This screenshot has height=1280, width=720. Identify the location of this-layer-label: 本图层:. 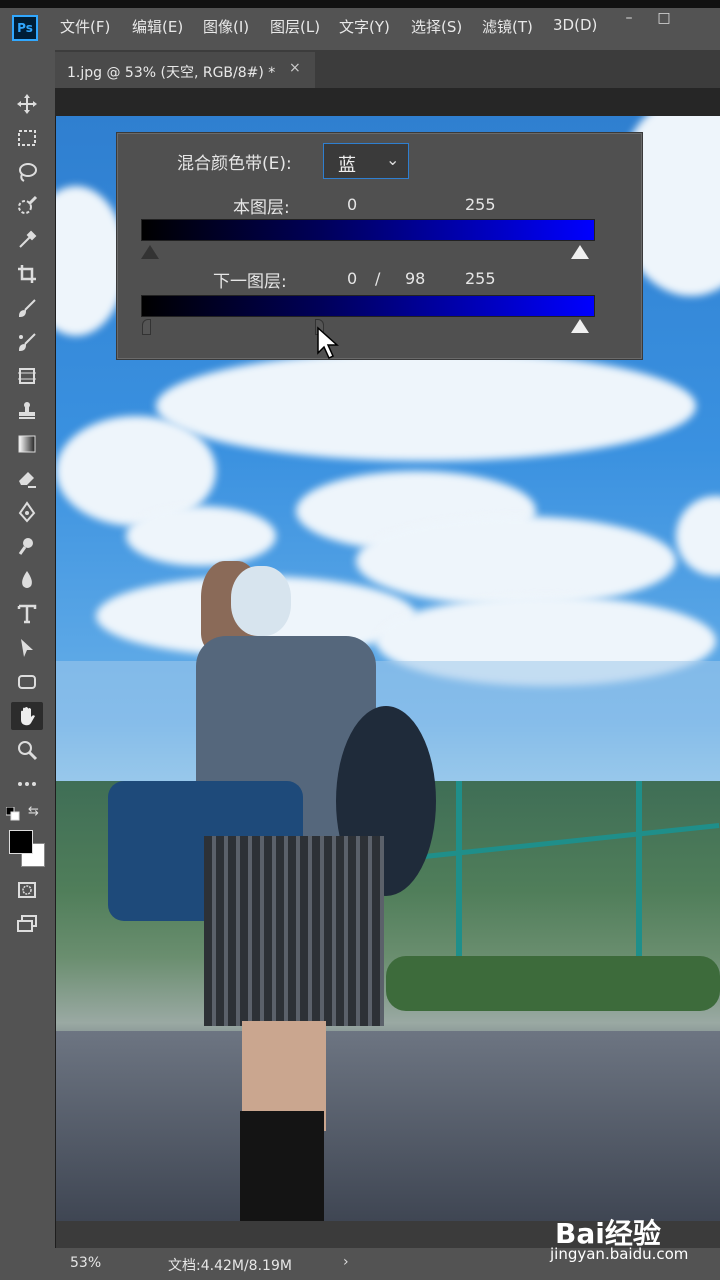
(261, 208).